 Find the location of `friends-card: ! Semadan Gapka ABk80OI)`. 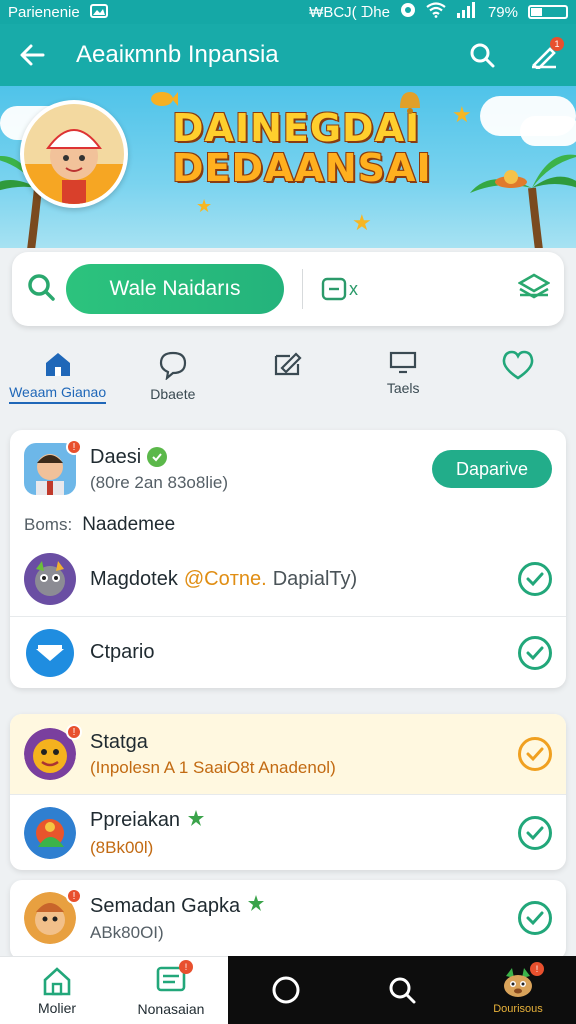

friends-card: ! Semadan Gapka ABk80OI) is located at coordinates (288, 920).